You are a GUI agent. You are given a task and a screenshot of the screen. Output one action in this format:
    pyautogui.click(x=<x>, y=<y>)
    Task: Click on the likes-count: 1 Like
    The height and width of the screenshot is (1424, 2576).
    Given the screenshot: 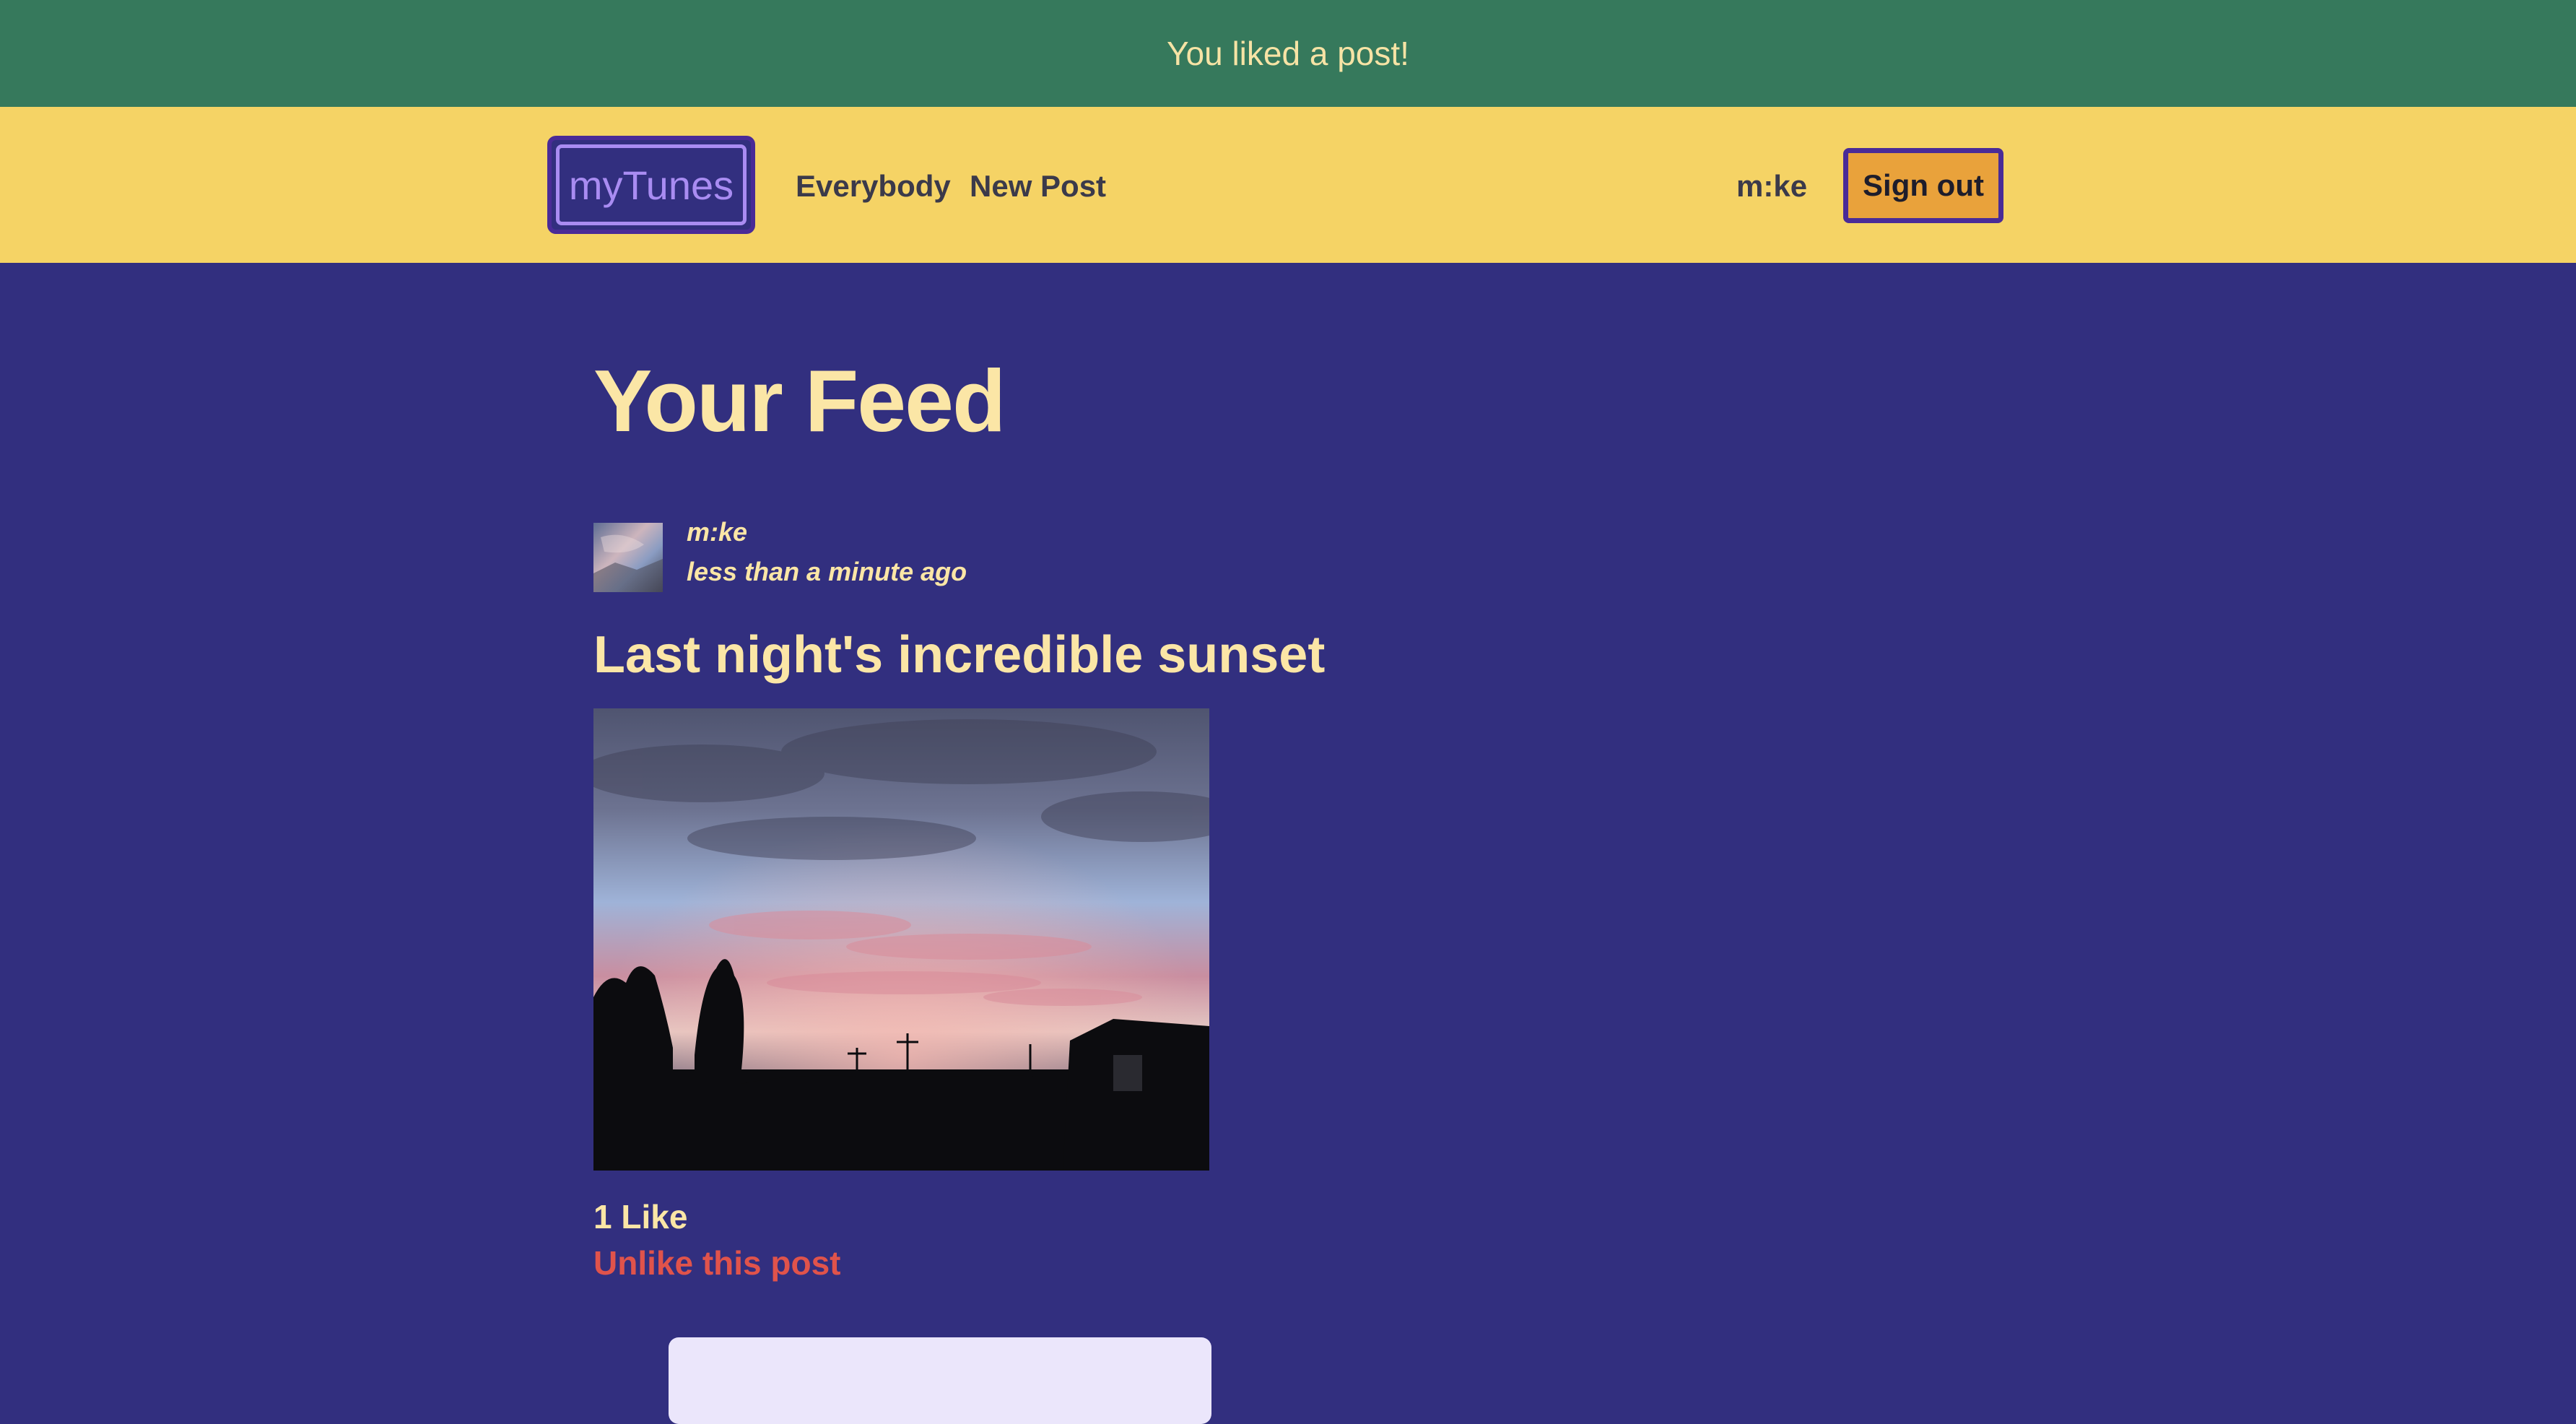 What is the action you would take?
    pyautogui.click(x=640, y=1217)
    